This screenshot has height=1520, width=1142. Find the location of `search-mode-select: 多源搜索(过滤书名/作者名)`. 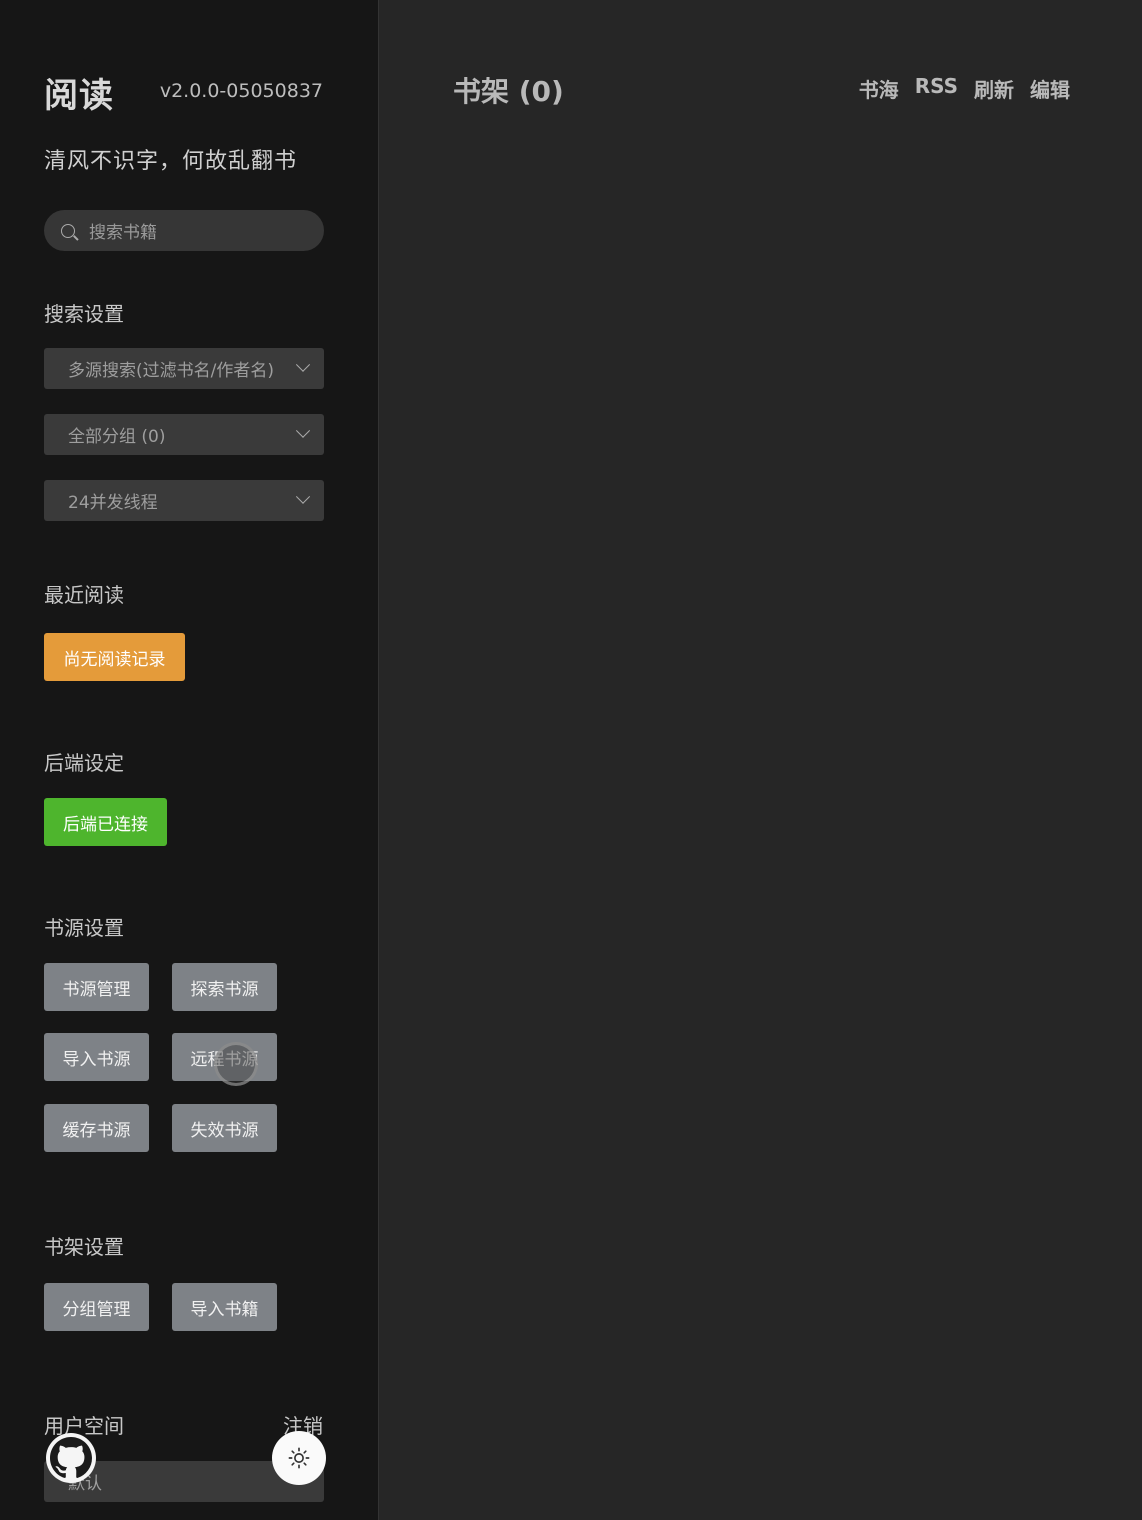

search-mode-select: 多源搜索(过滤书名/作者名) is located at coordinates (184, 368).